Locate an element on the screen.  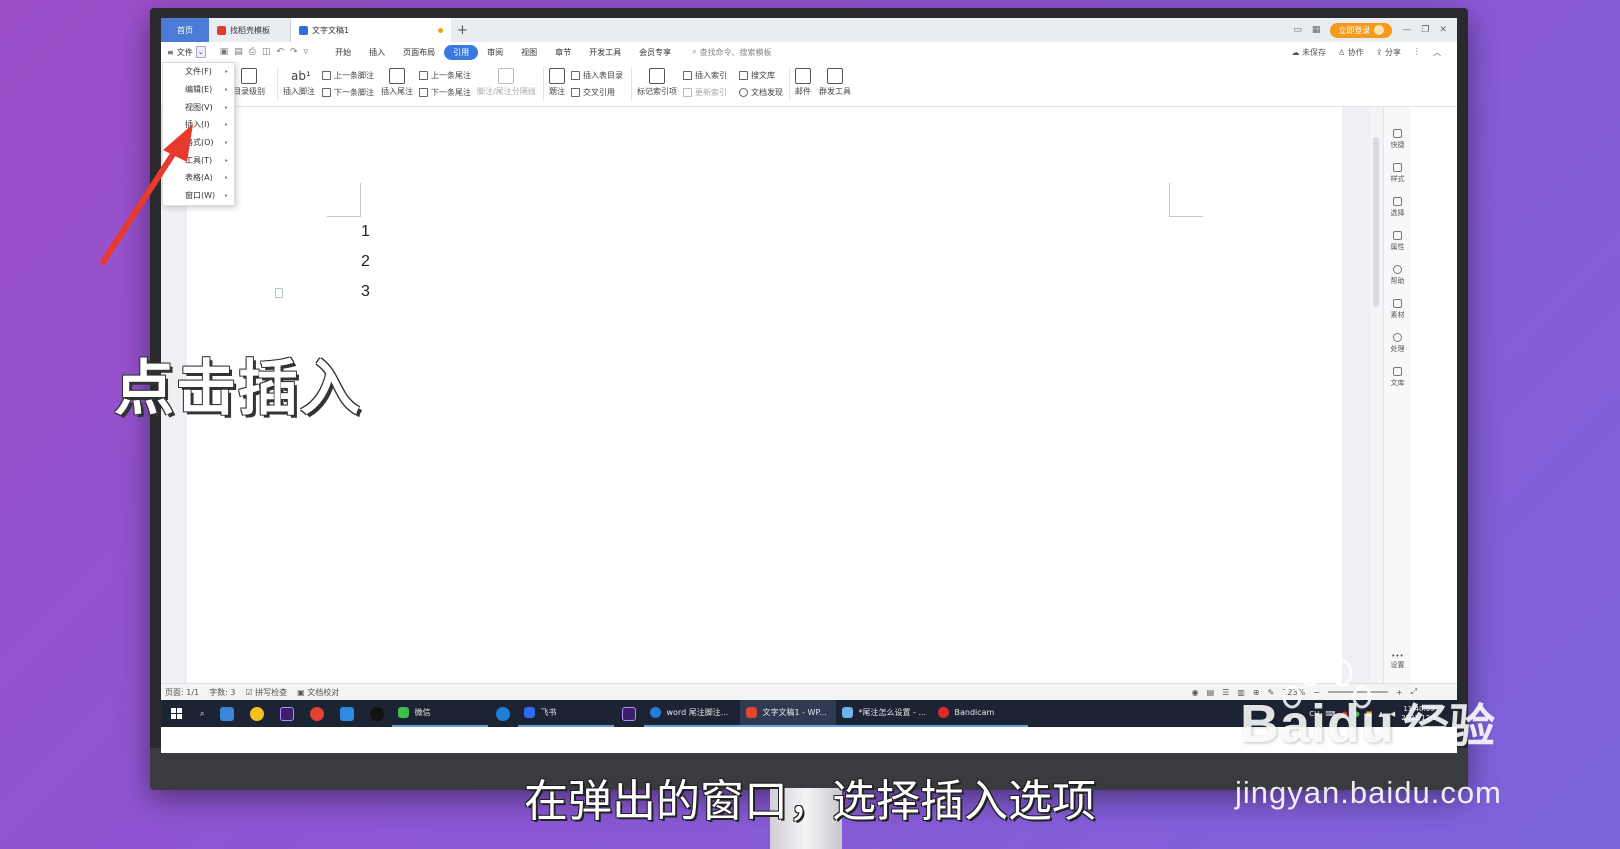
doc-discover-button: 文档发现 is located at coordinates (761, 92).